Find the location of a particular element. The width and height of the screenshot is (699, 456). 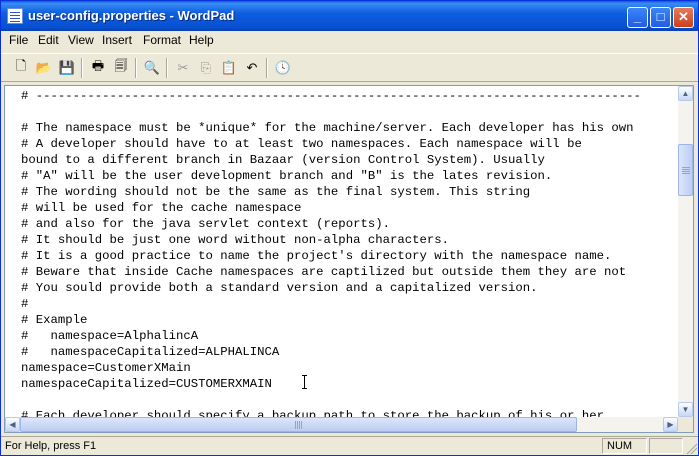

cut-icon: ✂ is located at coordinates (183, 68).